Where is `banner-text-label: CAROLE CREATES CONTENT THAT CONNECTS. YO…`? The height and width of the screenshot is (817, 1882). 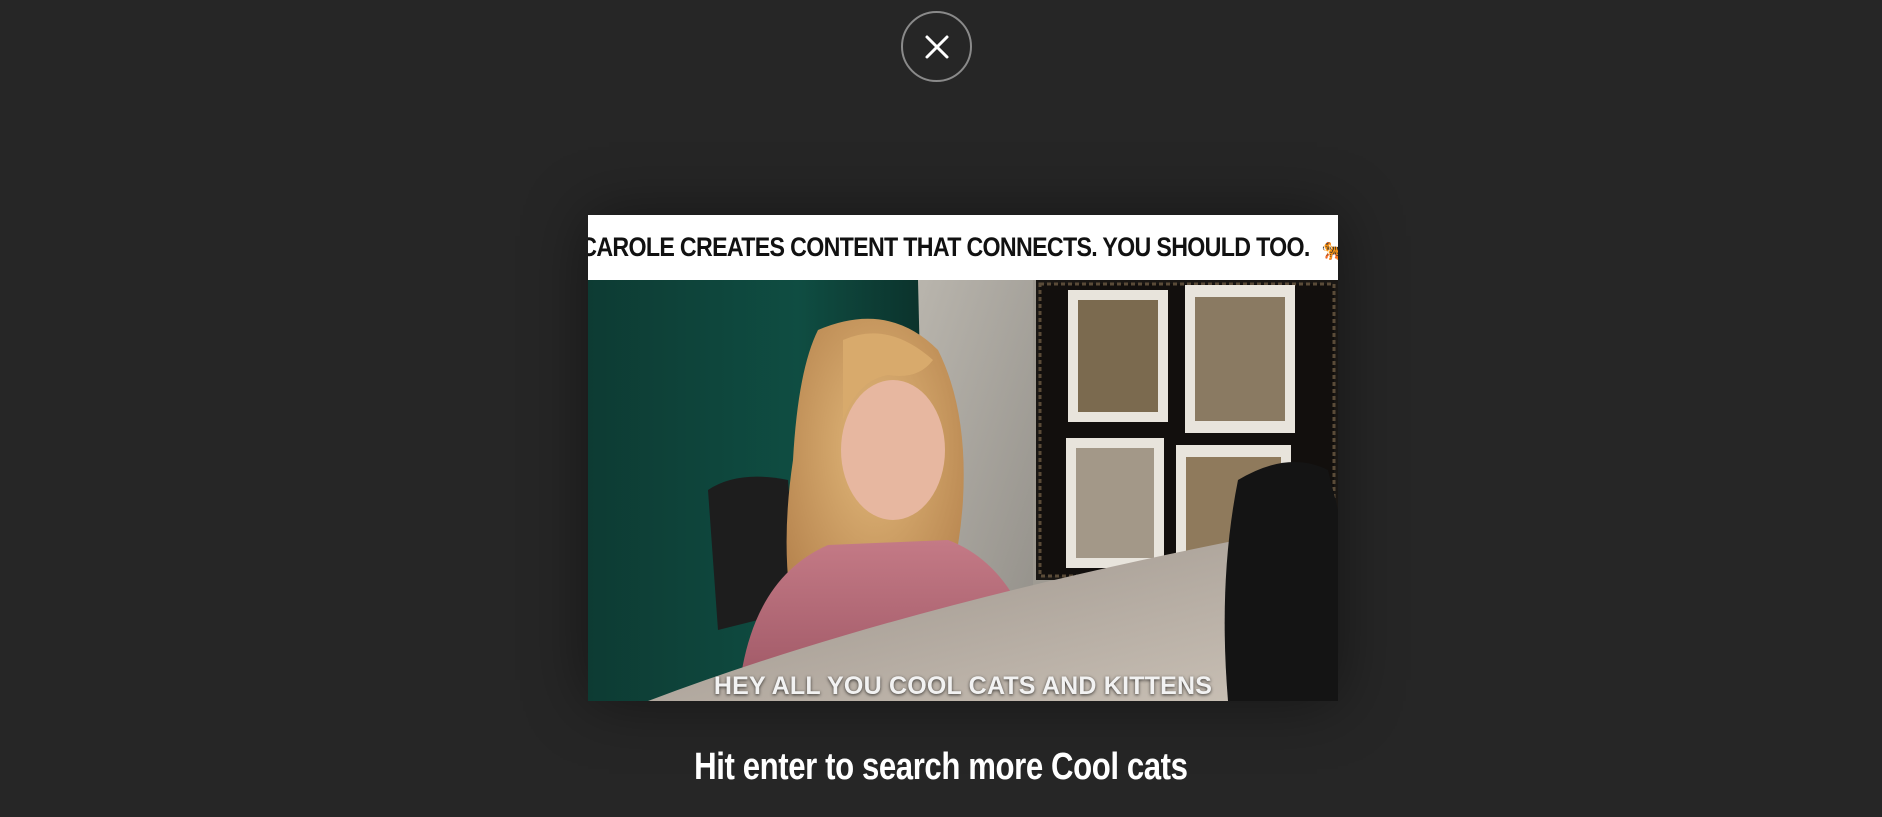 banner-text-label: CAROLE CREATES CONTENT THAT CONNECTS. YO… is located at coordinates (949, 247).